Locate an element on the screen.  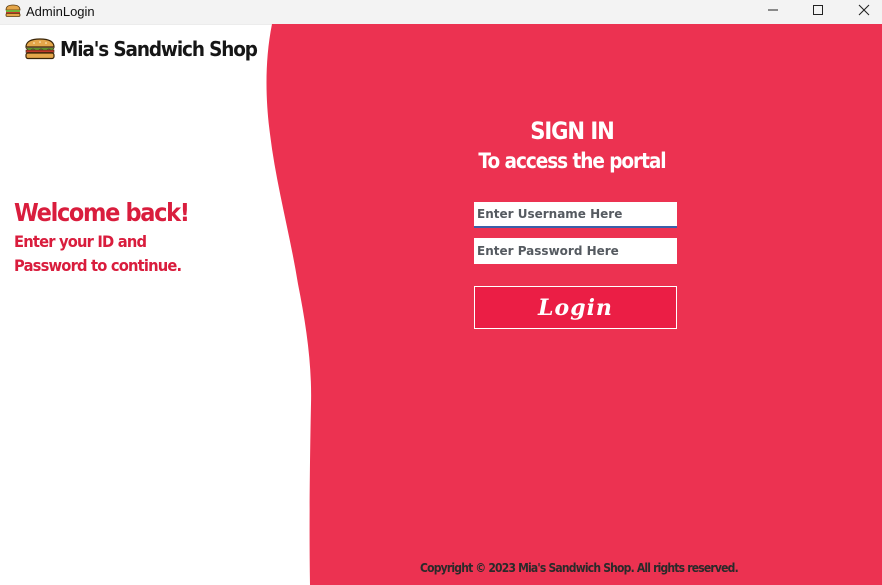
brand-name: Mia's Sandwich Shop is located at coordinates (159, 49).